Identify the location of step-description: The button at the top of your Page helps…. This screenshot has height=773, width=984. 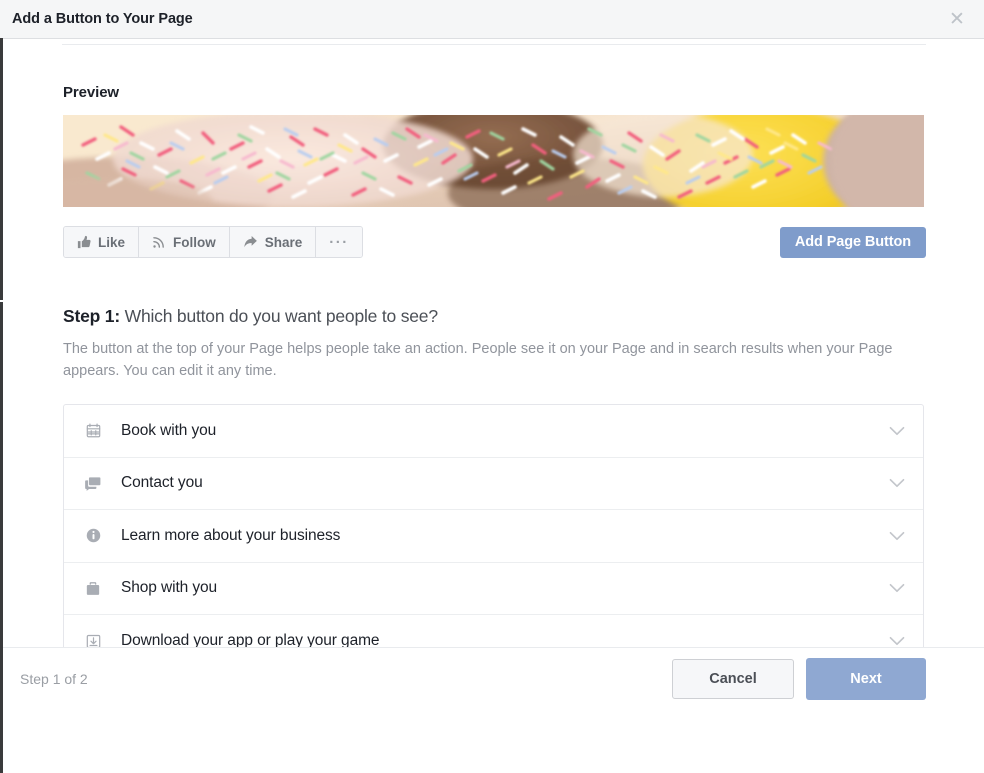
(478, 360).